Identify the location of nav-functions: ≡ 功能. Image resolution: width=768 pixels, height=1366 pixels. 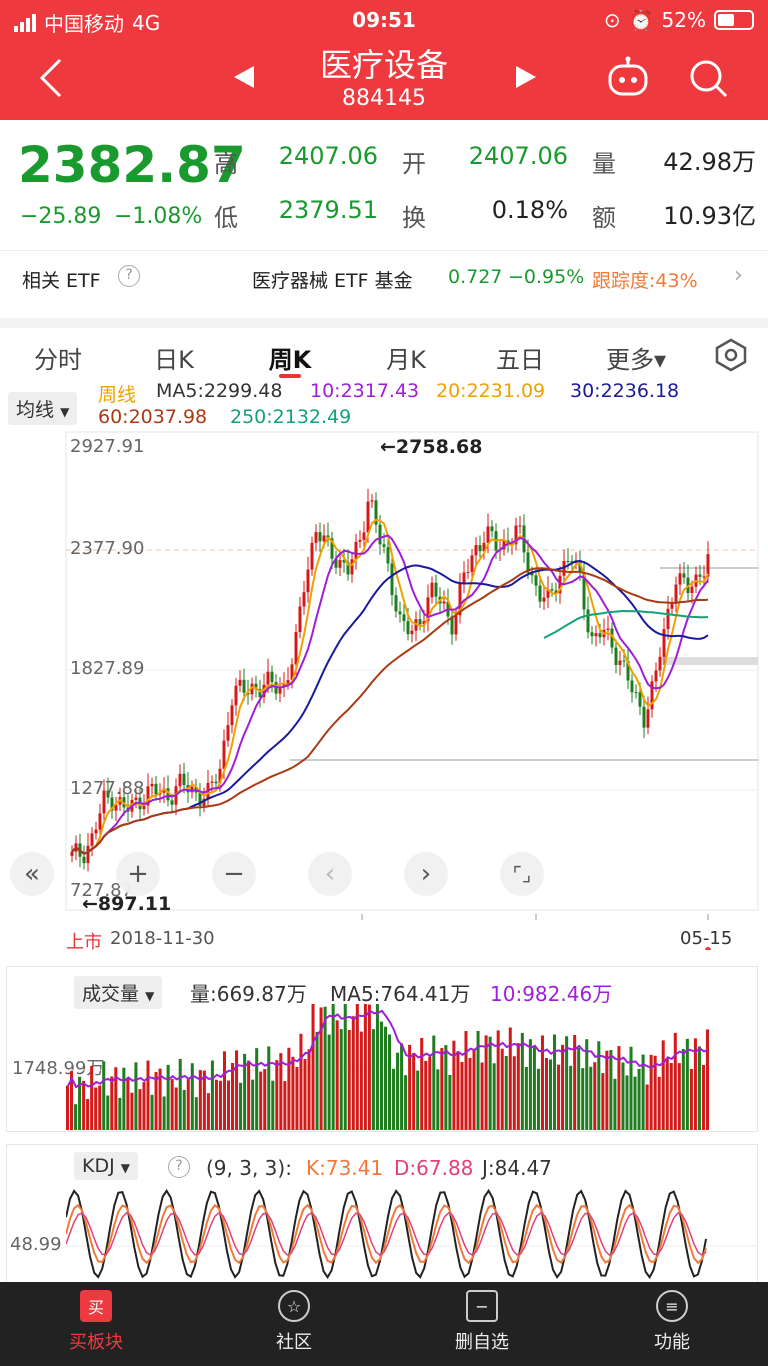
(672, 1322).